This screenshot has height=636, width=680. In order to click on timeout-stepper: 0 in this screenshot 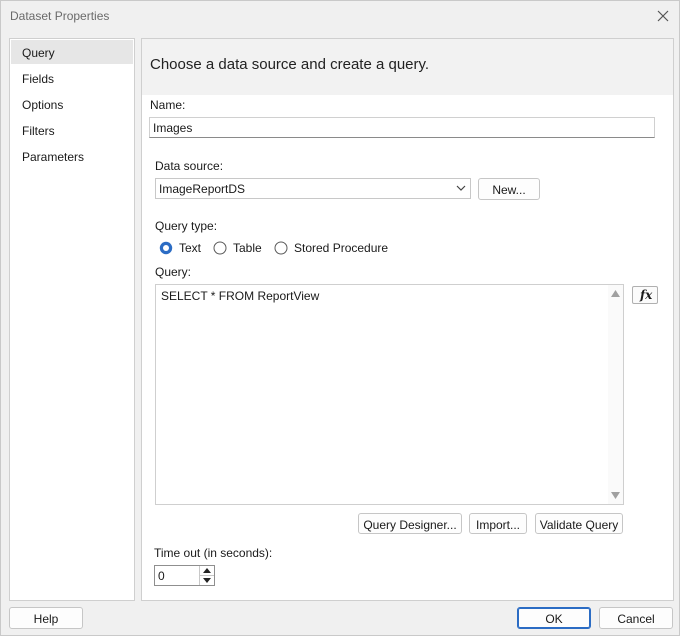, I will do `click(184, 575)`.